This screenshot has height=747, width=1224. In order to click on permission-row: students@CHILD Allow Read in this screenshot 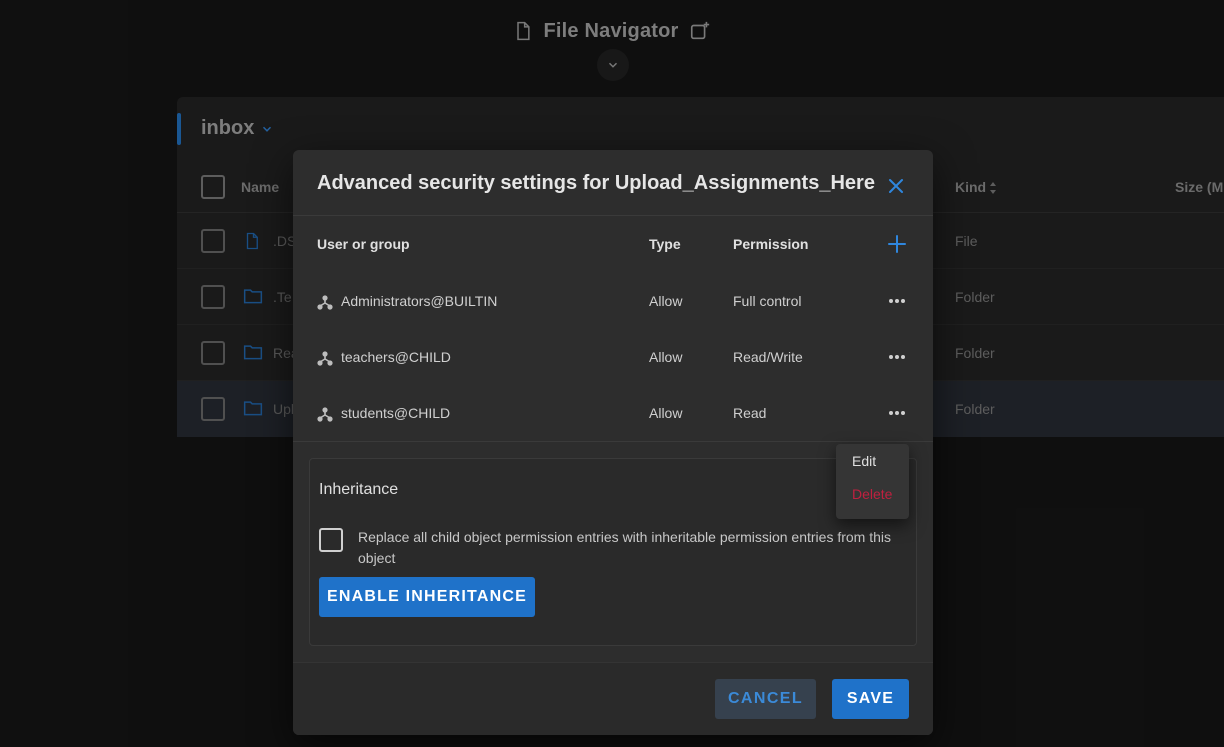, I will do `click(613, 413)`.